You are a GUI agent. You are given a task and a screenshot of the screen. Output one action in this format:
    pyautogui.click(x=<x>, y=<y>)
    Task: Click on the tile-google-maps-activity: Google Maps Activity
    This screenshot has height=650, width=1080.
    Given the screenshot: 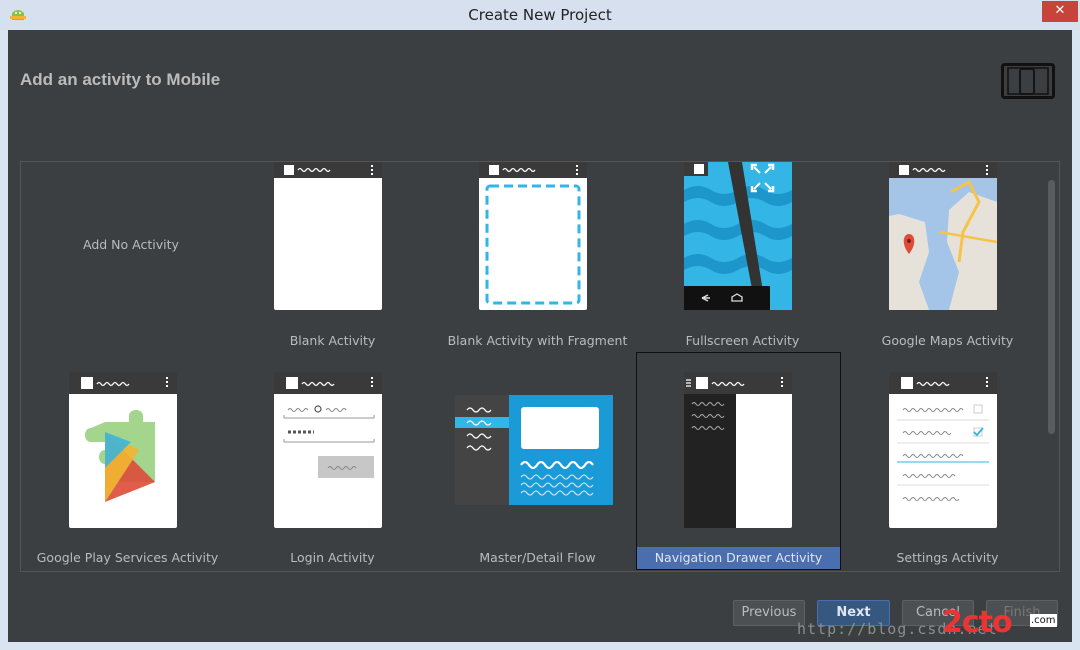 What is the action you would take?
    pyautogui.click(x=947, y=270)
    